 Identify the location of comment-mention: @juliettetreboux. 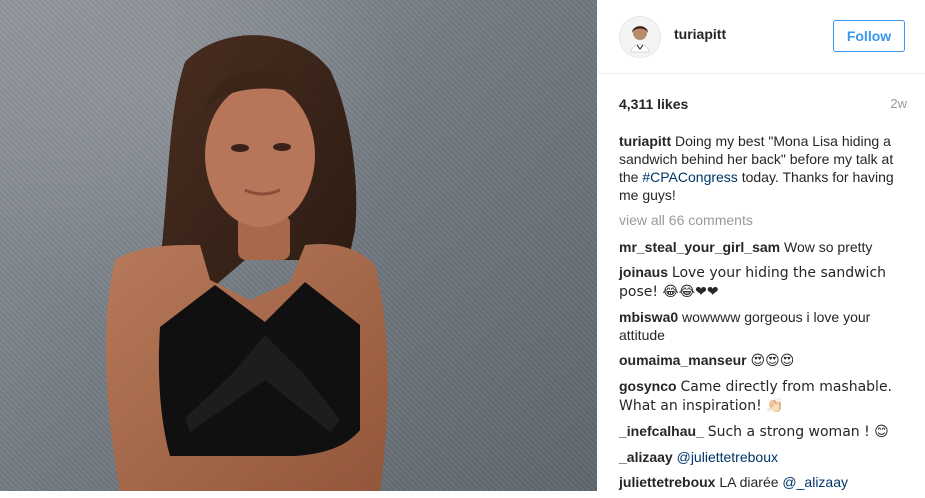
(727, 457).